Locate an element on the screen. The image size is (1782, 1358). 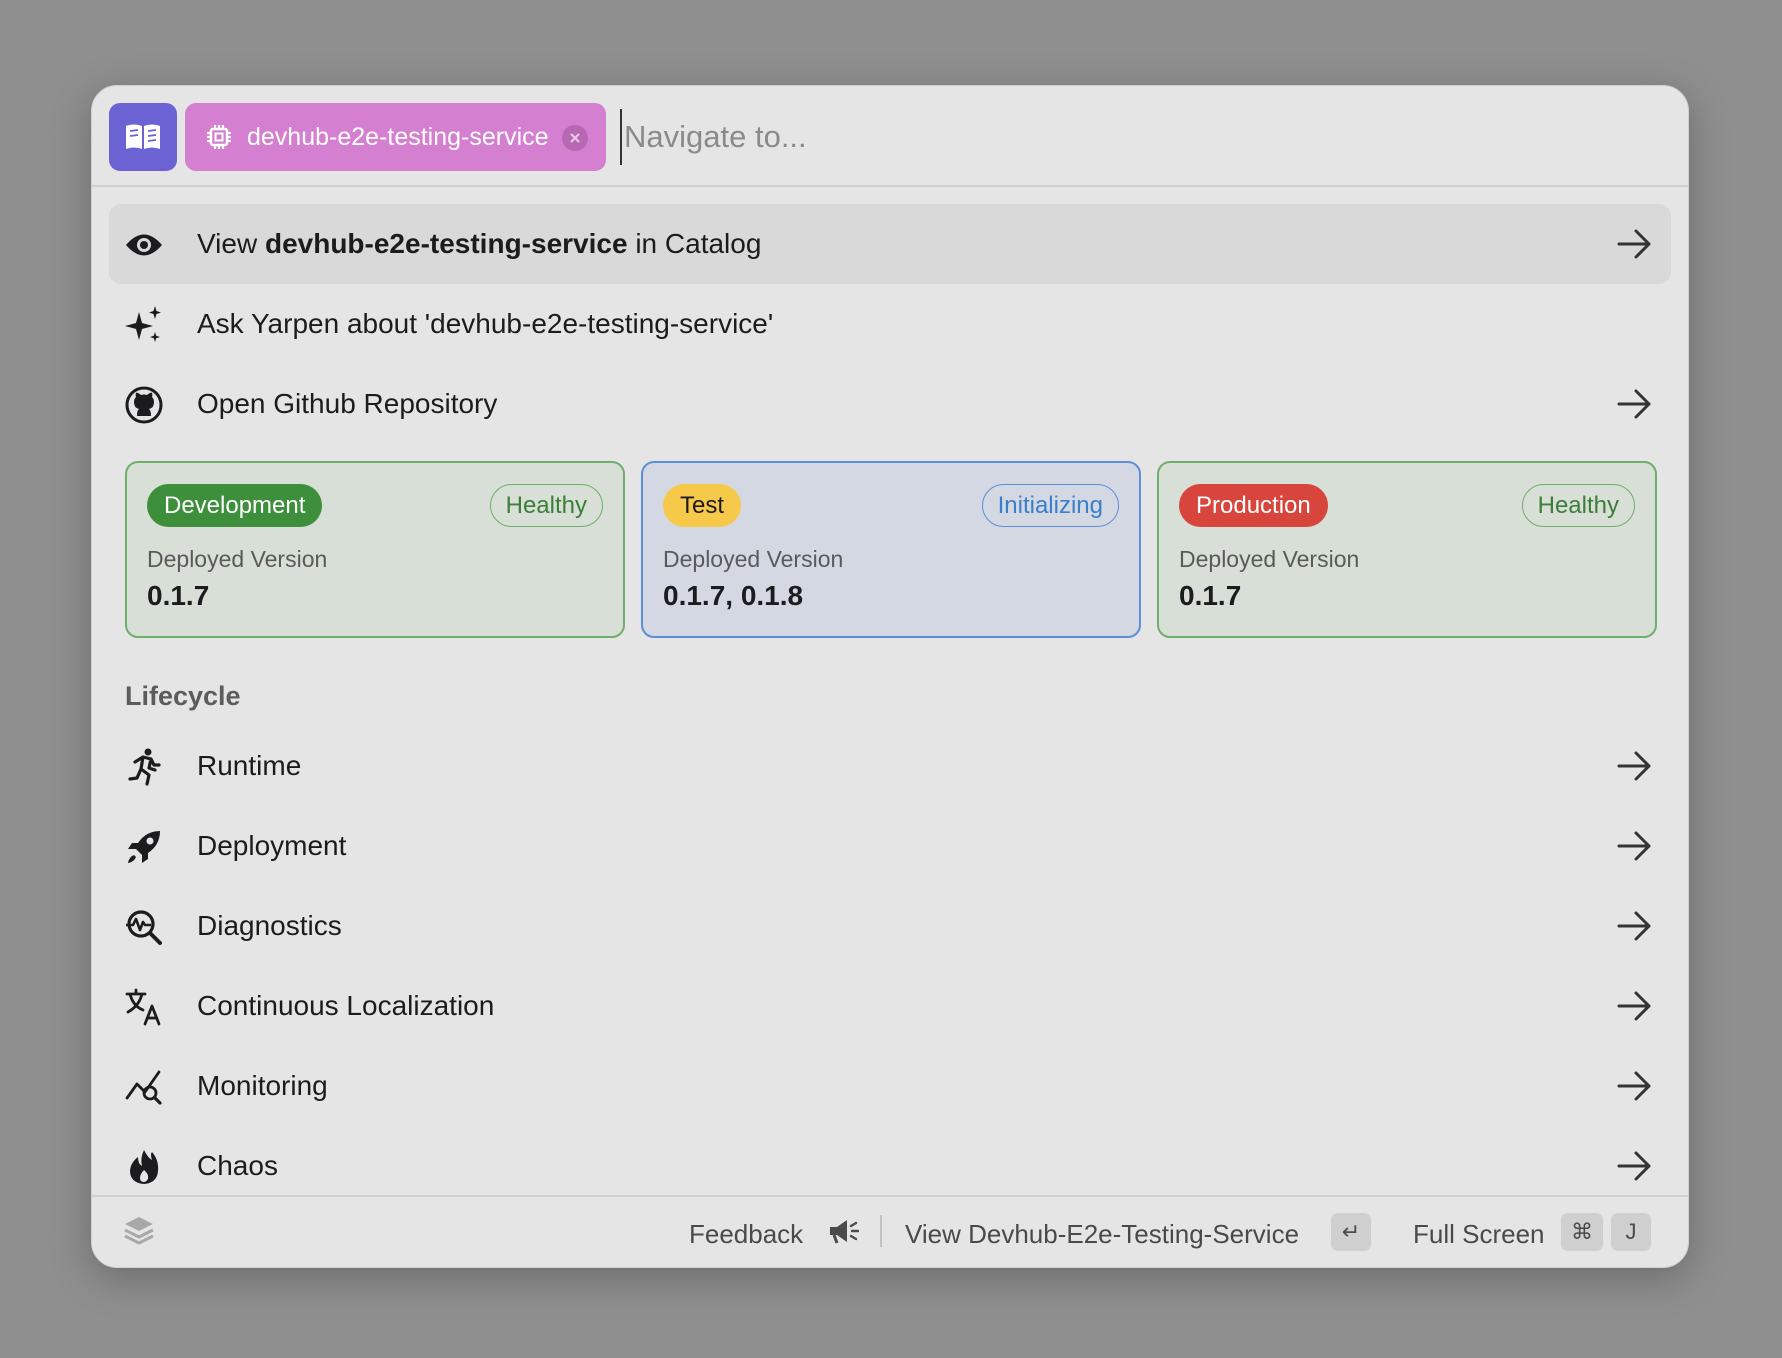
view-entity-label: View Devhub-E2e-Testing-Service is located at coordinates (1102, 1234).